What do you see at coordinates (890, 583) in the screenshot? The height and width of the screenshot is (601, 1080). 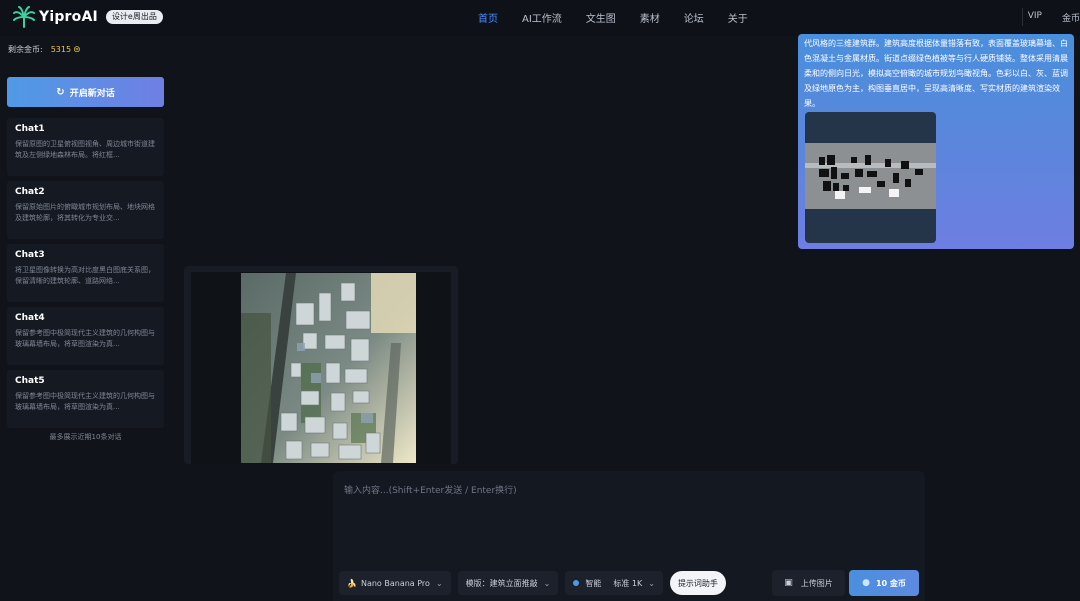 I see `send-label: 10 金币` at bounding box center [890, 583].